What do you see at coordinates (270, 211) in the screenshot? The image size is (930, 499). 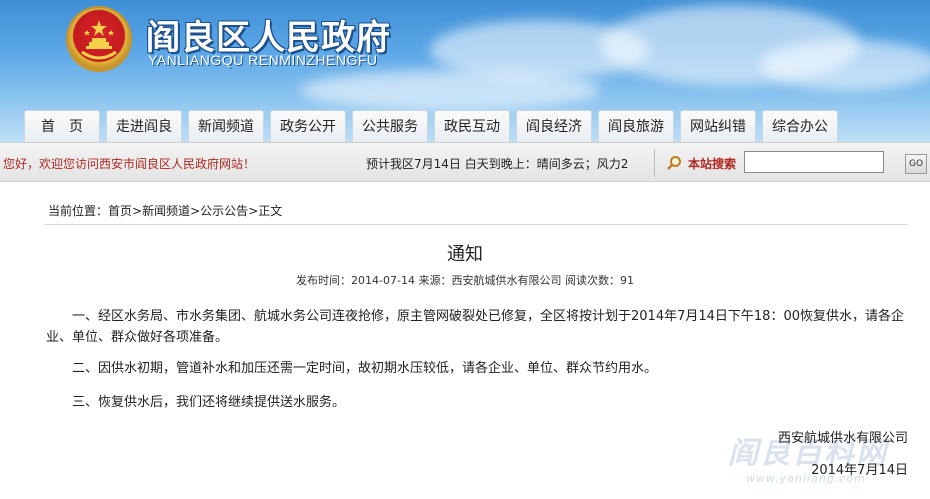 I see `breadcrumb-current: 正文` at bounding box center [270, 211].